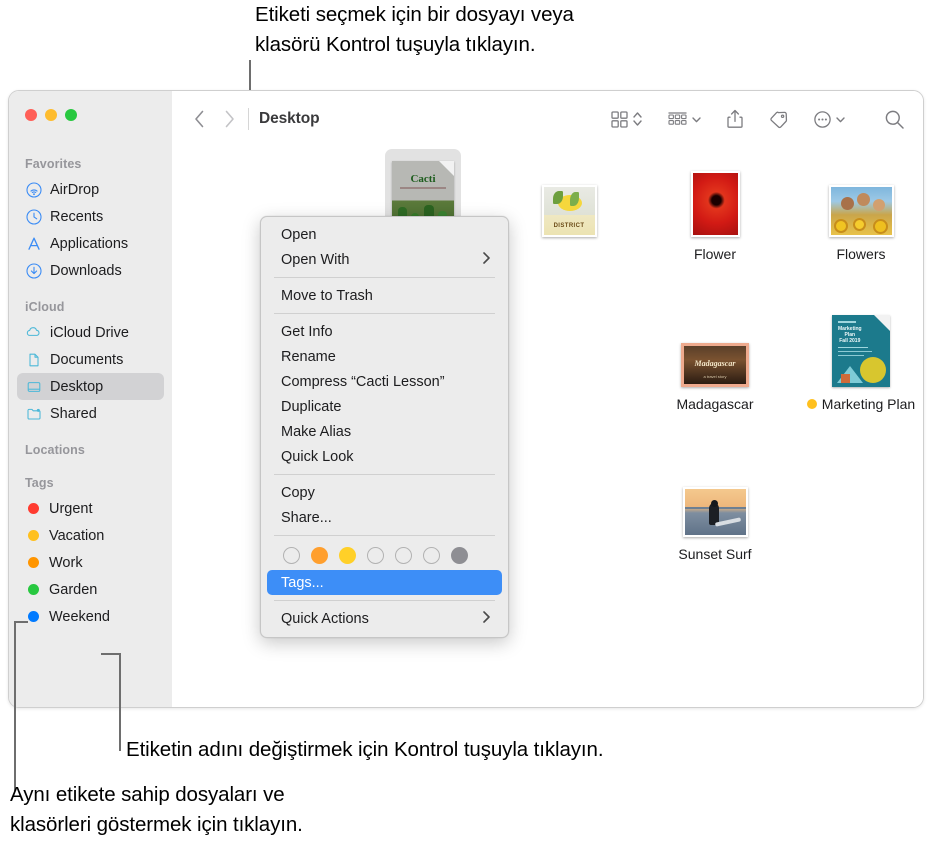 The width and height of the screenshot is (931, 851). I want to click on menu-item-label: Compress “Cacti Lesson”, so click(363, 381).